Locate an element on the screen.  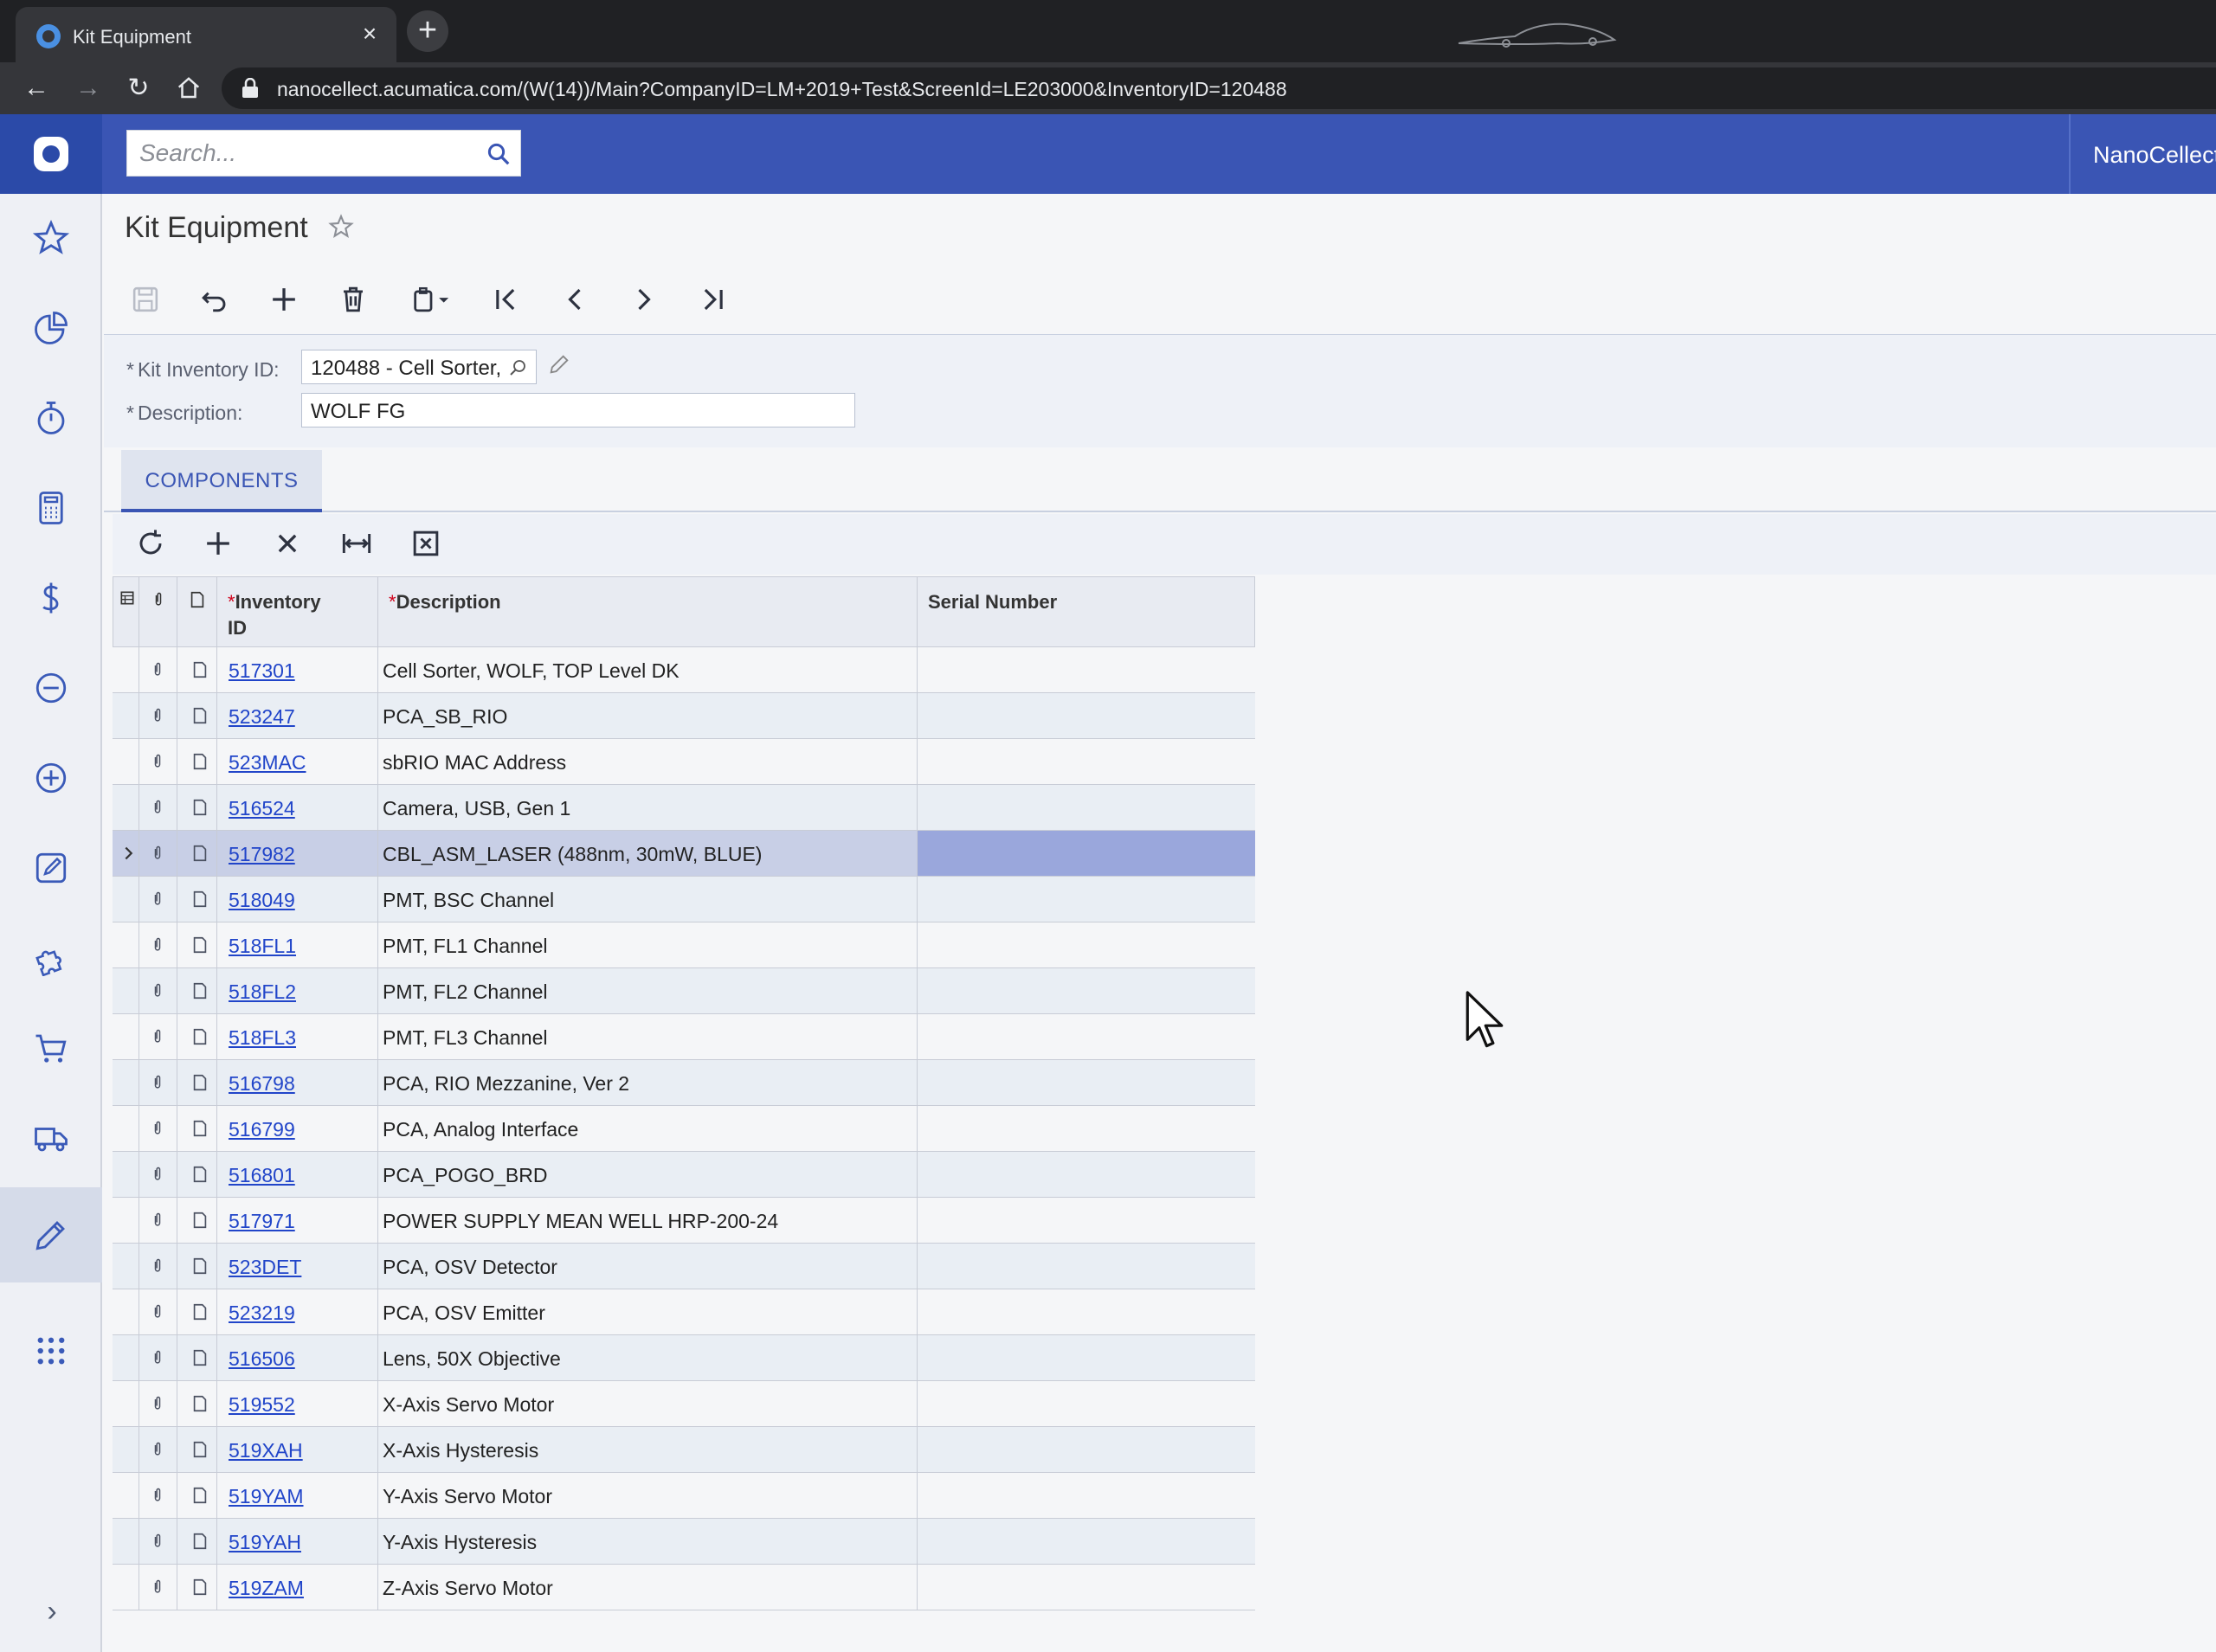
inventory-id-link: 517971 is located at coordinates (262, 1221).